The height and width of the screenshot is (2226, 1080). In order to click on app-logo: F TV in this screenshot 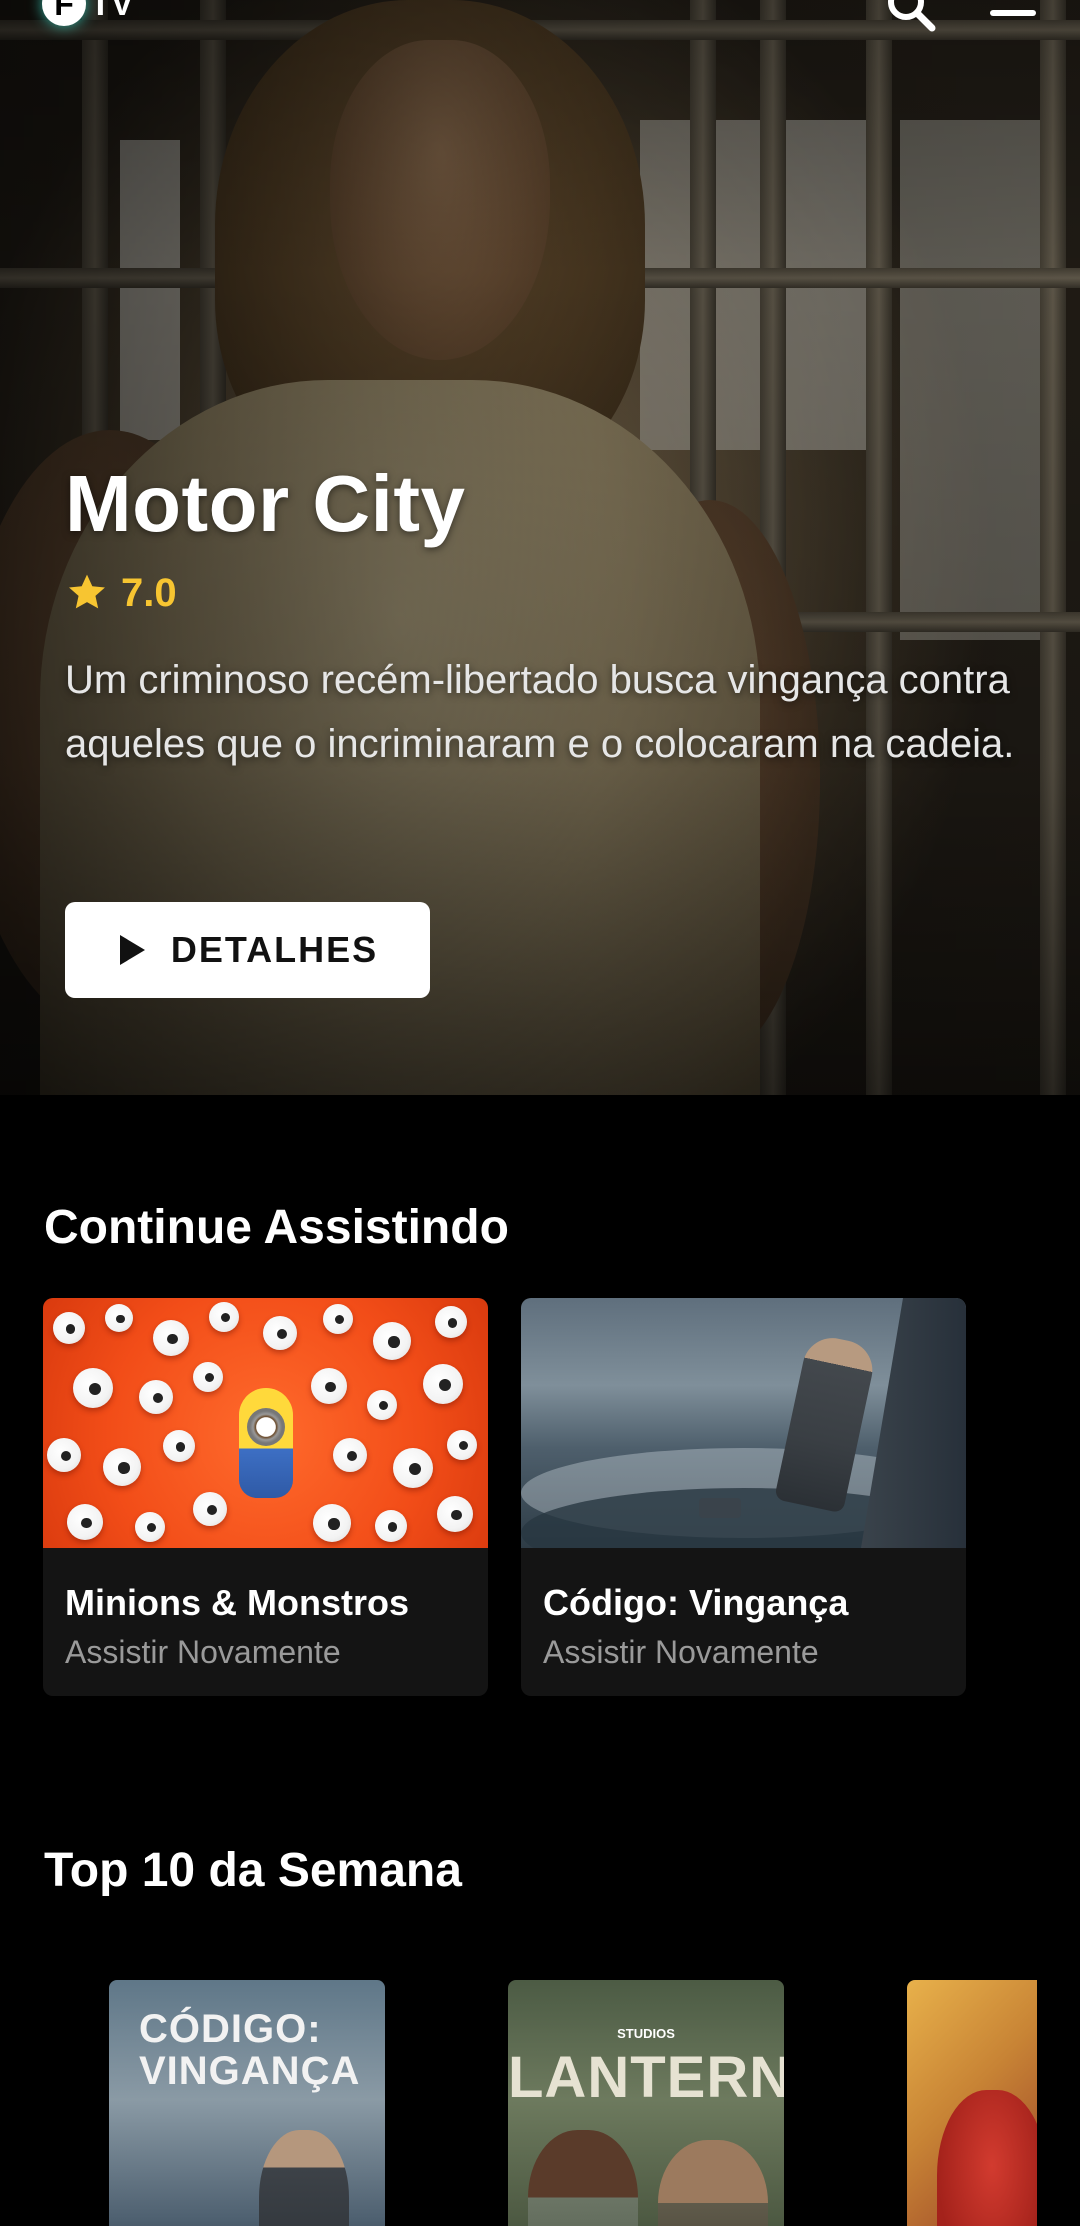, I will do `click(87, 14)`.